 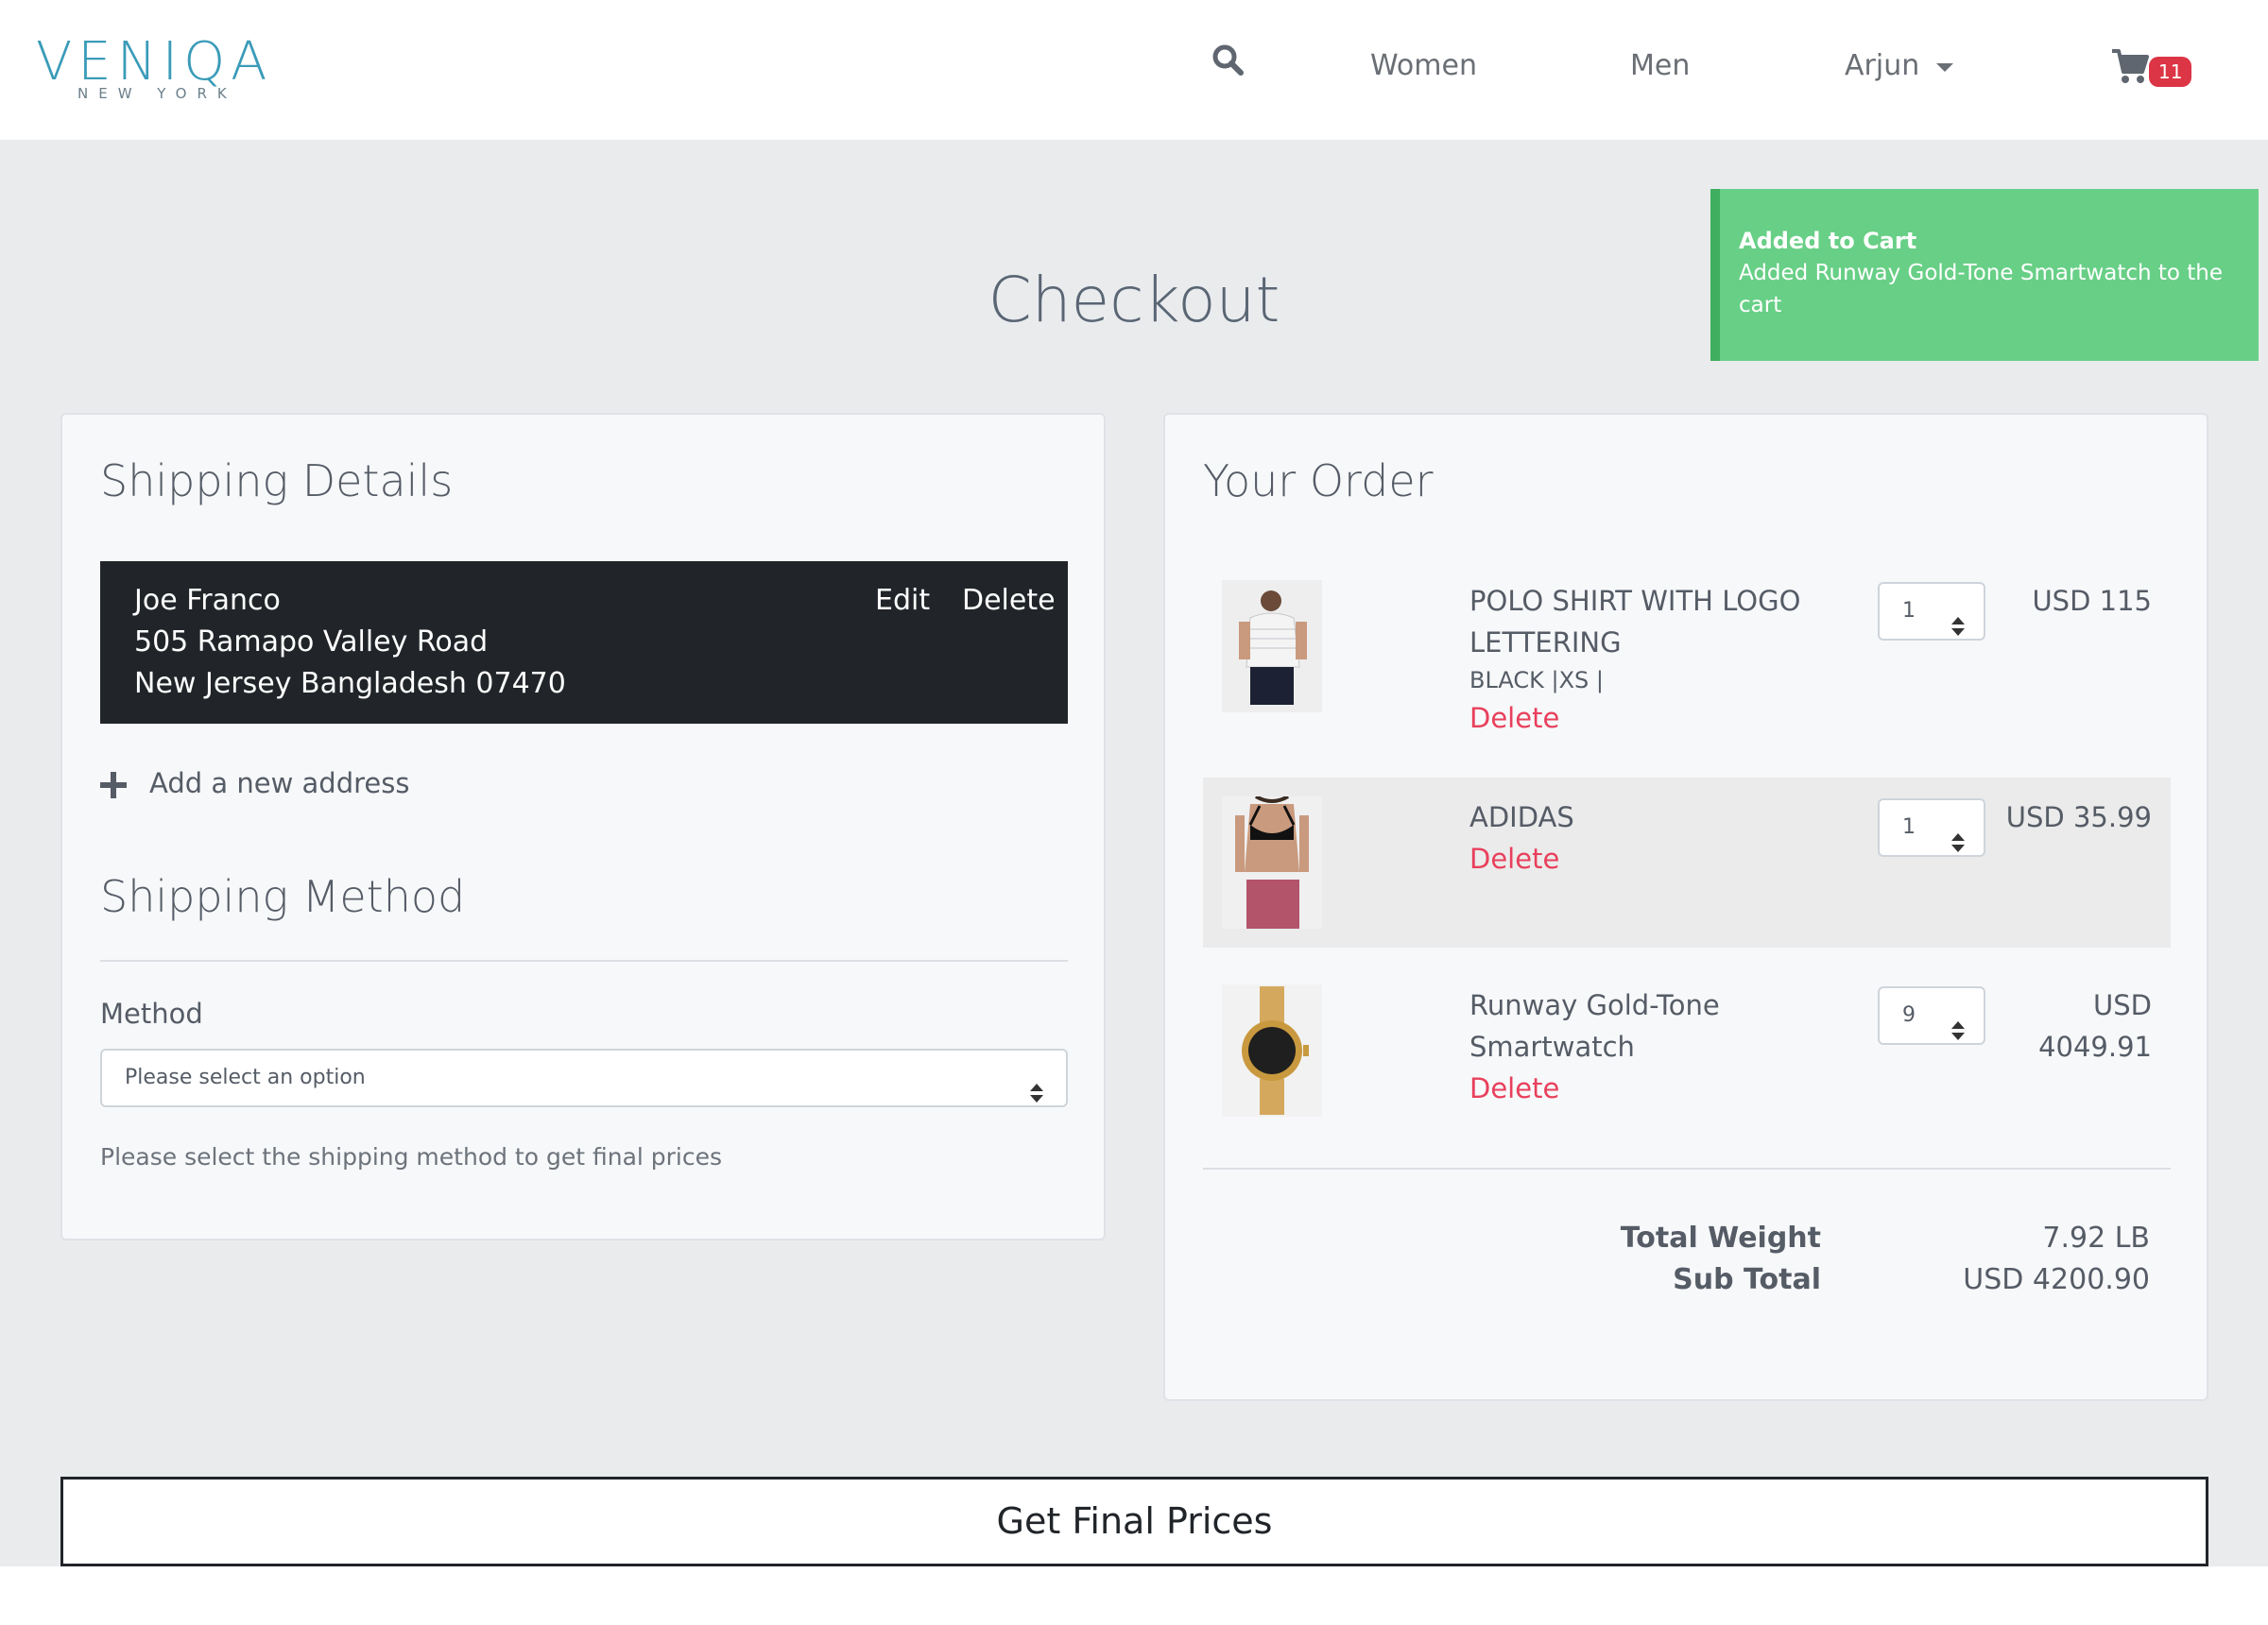 I want to click on subtotal-label: Sub Total, so click(x=1747, y=1279).